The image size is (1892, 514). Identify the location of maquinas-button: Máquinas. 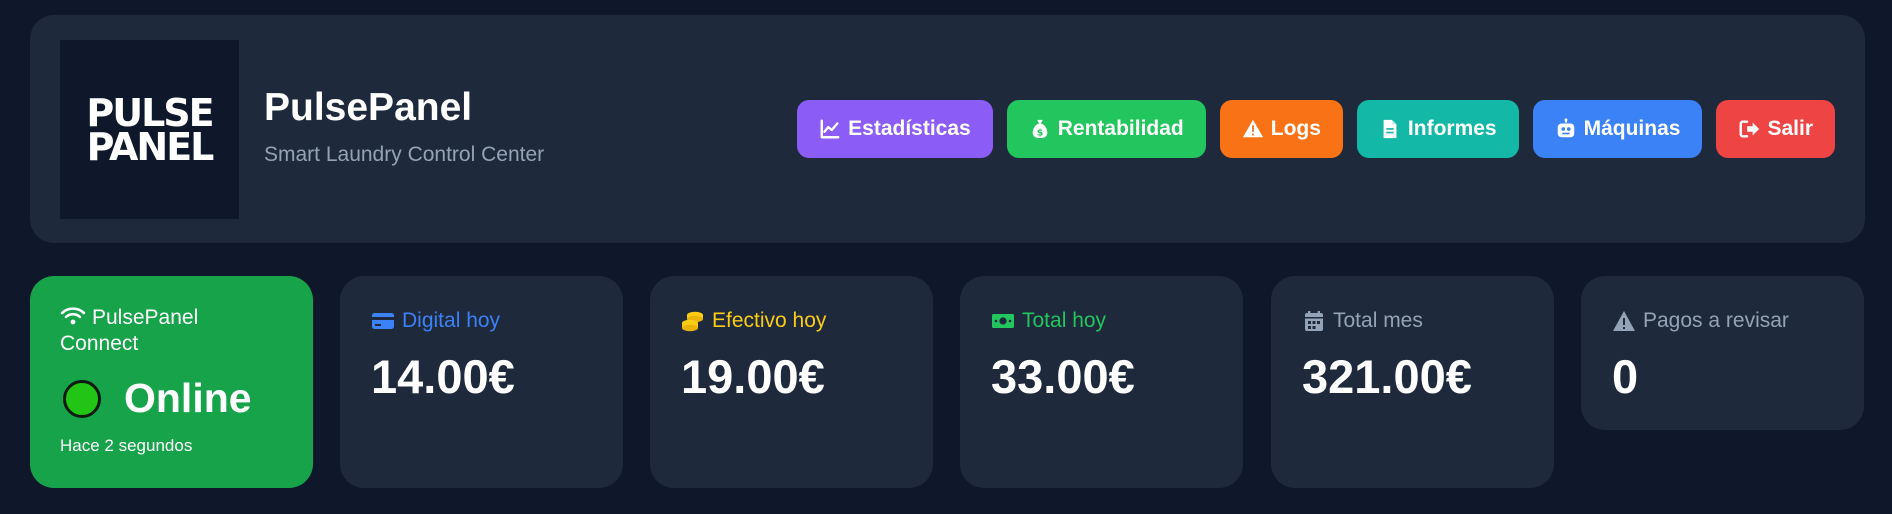
(1617, 129).